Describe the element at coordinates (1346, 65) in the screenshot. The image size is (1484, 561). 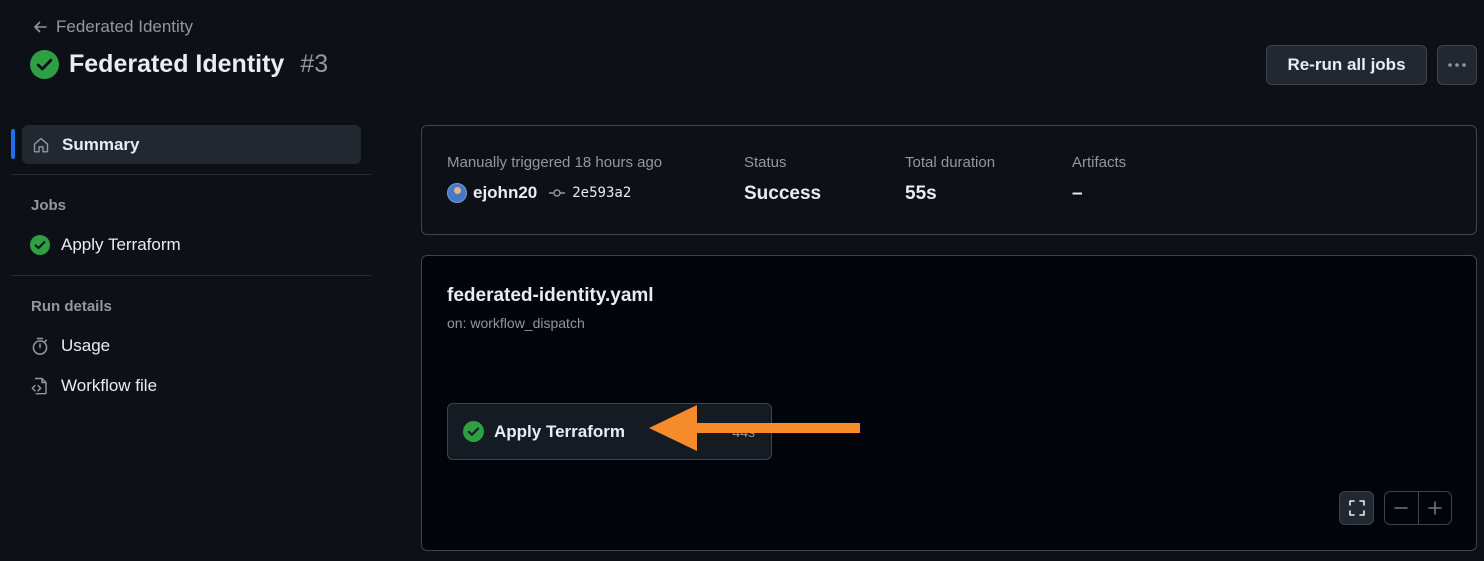
I see `rerun-all-jobs-button: Re-run all jobs` at that location.